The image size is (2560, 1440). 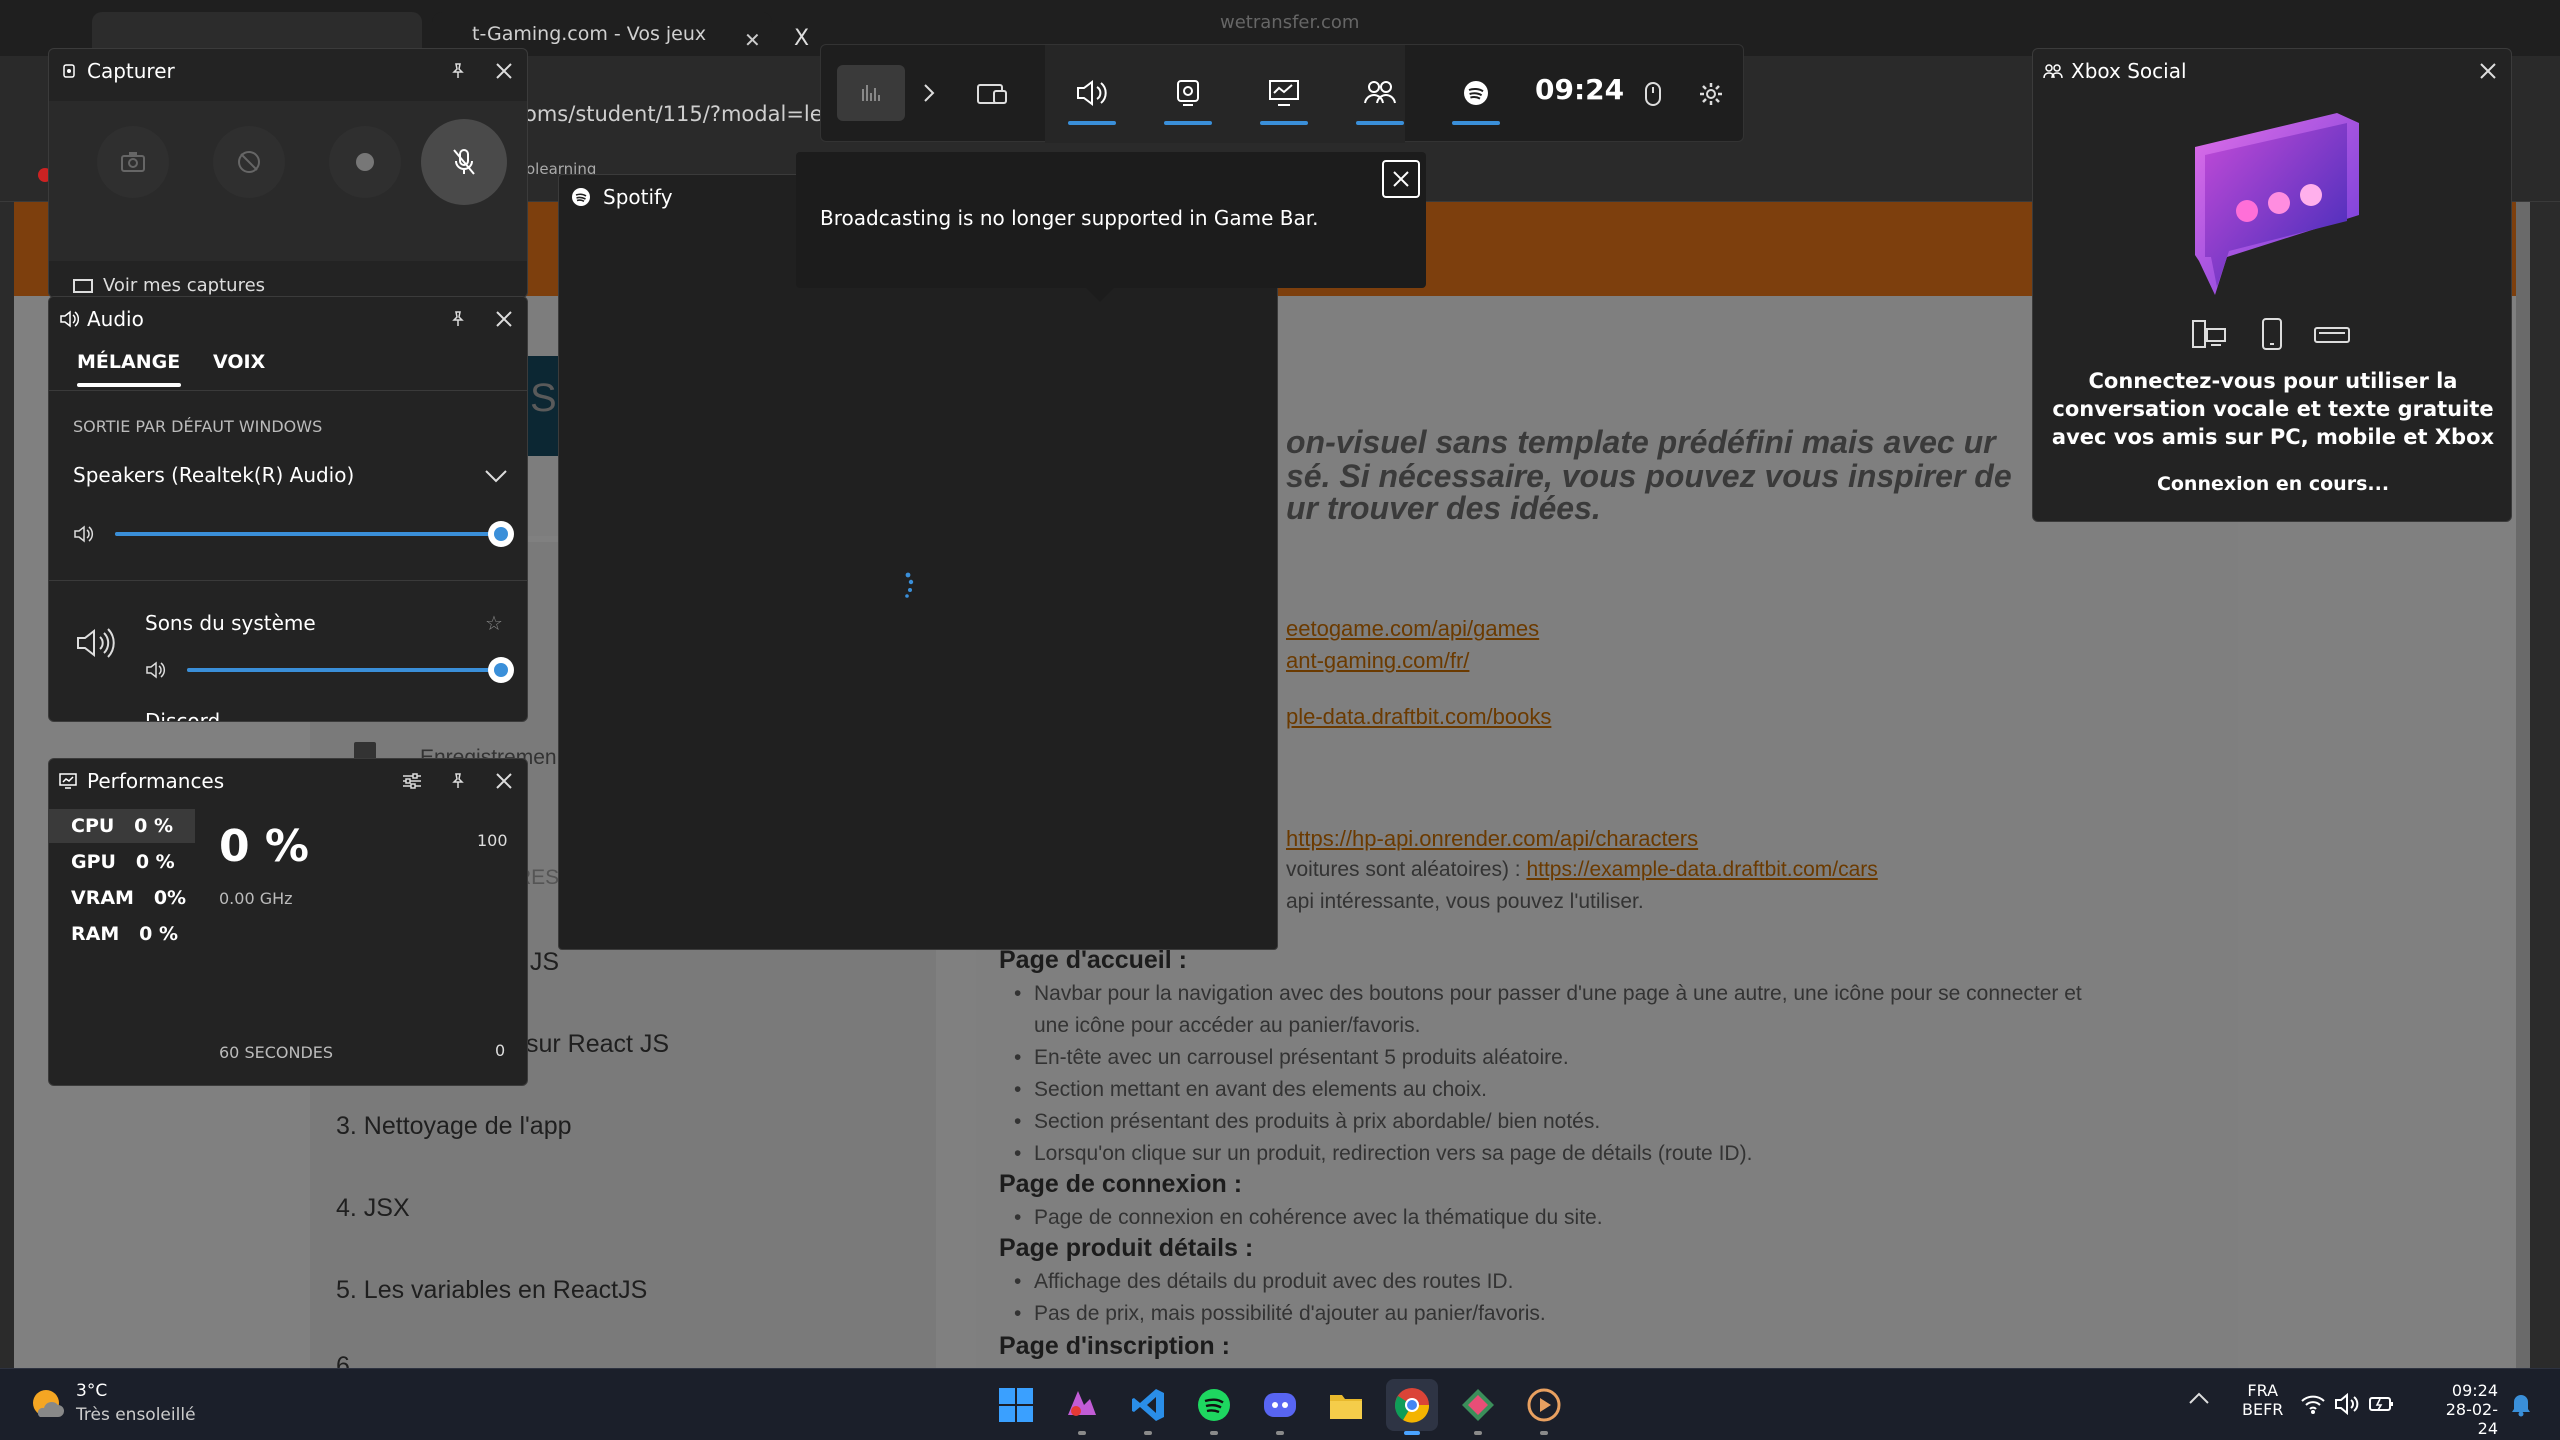 What do you see at coordinates (123, 862) in the screenshot?
I see `metric-row-gpu: GPU 0 %` at bounding box center [123, 862].